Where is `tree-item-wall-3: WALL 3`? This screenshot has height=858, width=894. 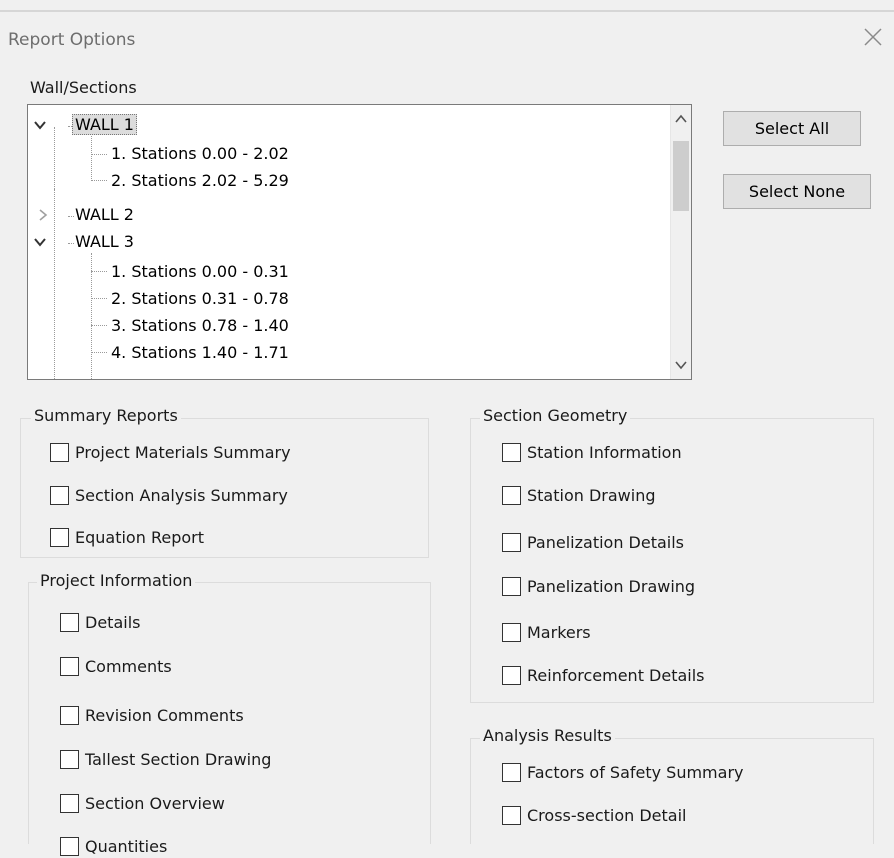
tree-item-wall-3: WALL 3 is located at coordinates (104, 241).